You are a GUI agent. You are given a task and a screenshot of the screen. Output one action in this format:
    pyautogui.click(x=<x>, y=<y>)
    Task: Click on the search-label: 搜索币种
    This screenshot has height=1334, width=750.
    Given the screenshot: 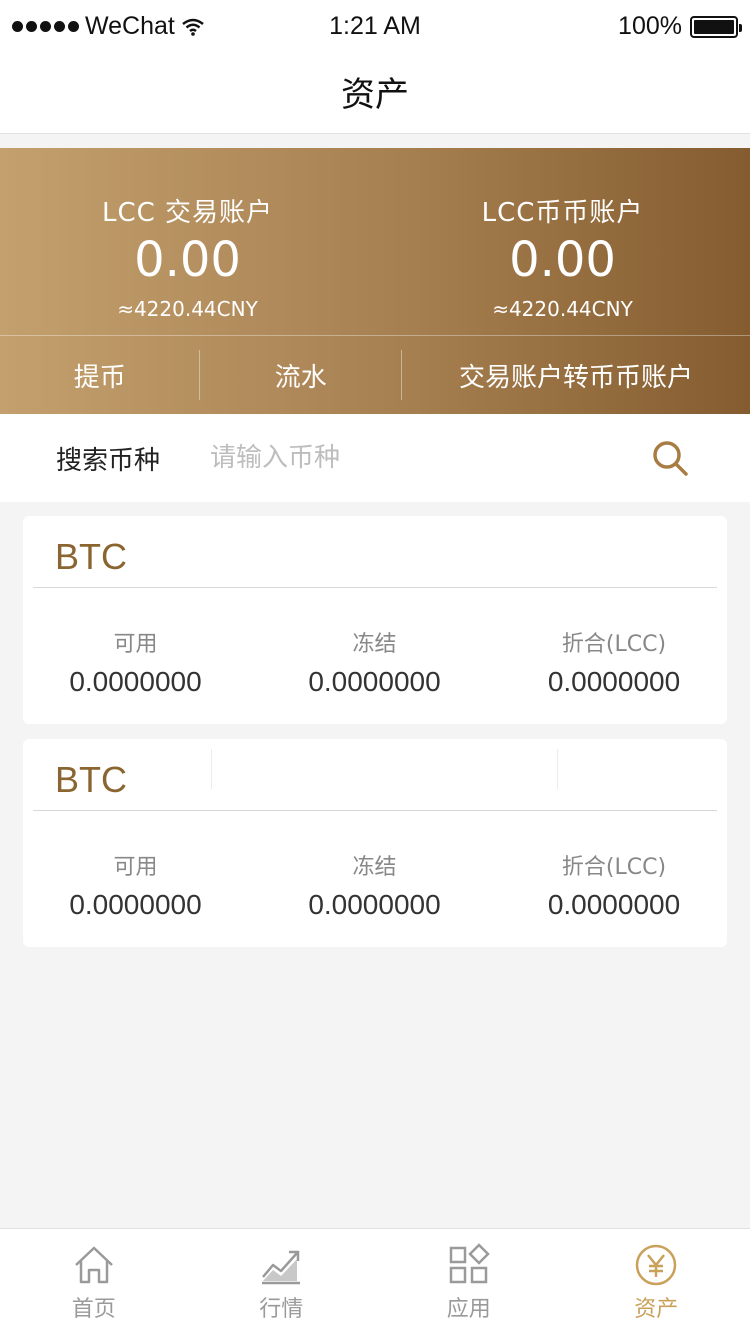 What is the action you would take?
    pyautogui.click(x=108, y=460)
    